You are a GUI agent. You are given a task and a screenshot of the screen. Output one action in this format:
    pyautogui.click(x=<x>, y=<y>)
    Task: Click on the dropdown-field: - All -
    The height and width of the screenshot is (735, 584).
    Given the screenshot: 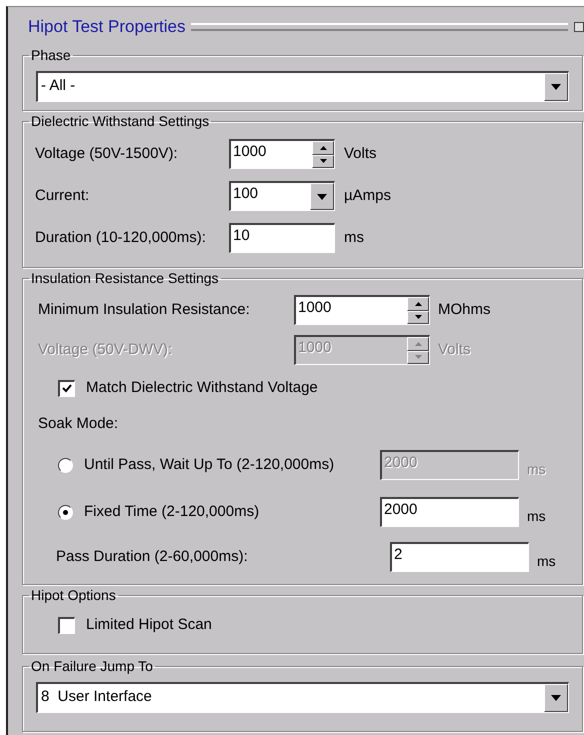 What is the action you would take?
    pyautogui.click(x=302, y=86)
    